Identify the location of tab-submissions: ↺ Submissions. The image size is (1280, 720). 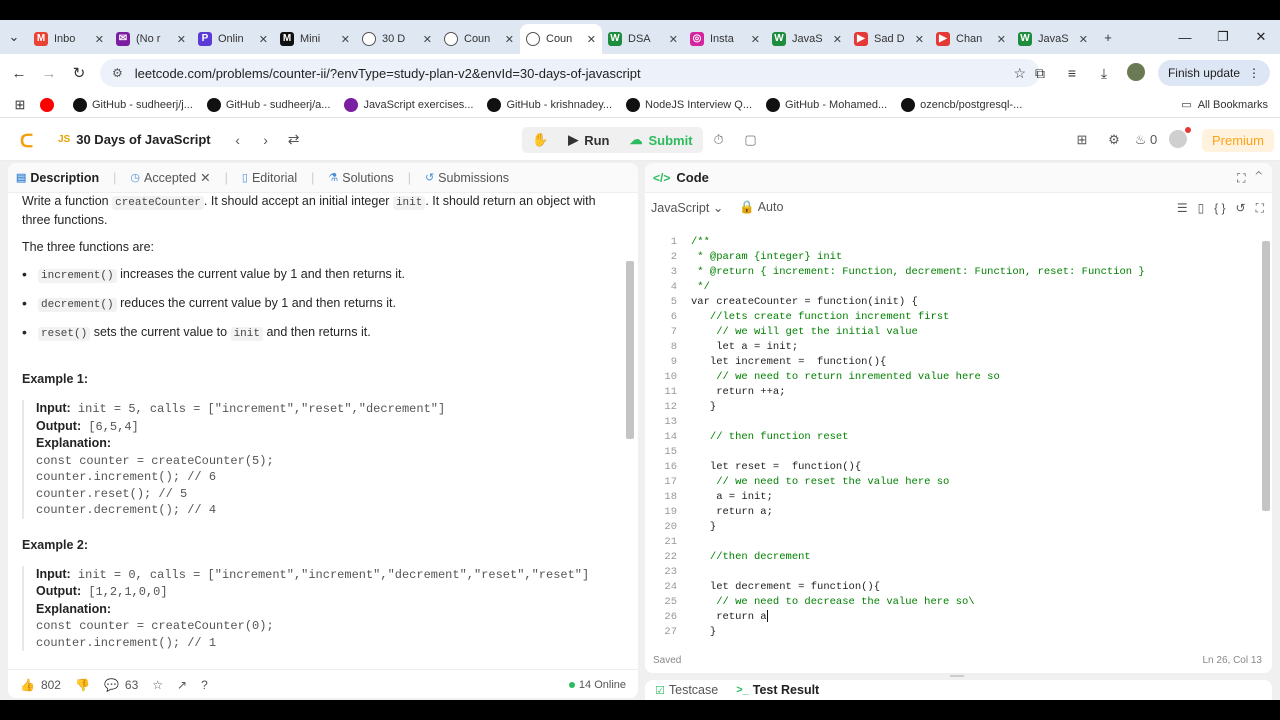
(467, 178).